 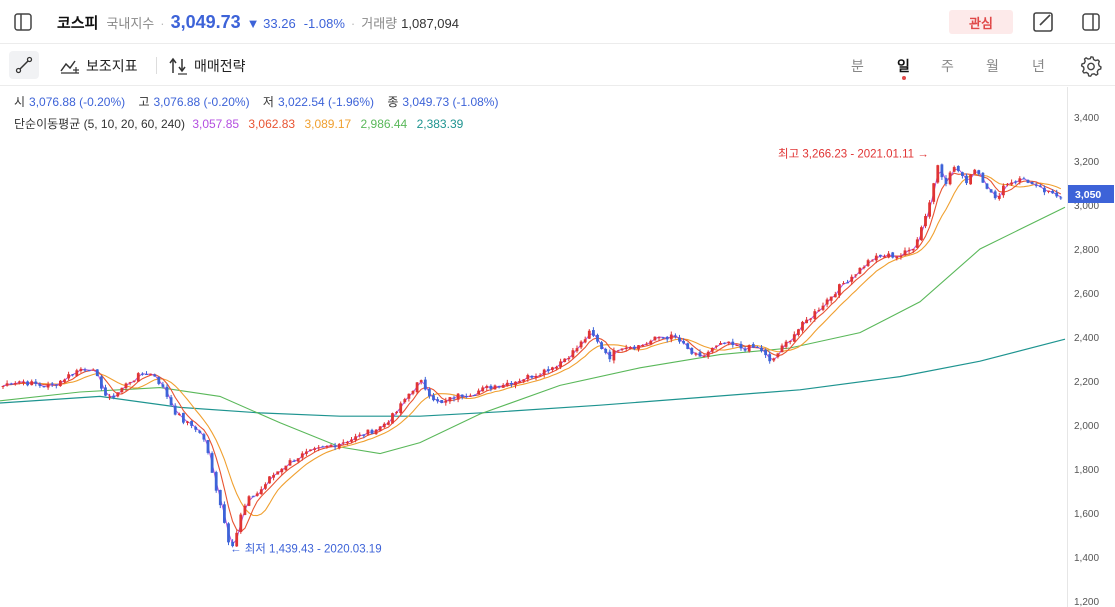 What do you see at coordinates (1086, 162) in the screenshot?
I see `y-tick-label: 3,200` at bounding box center [1086, 162].